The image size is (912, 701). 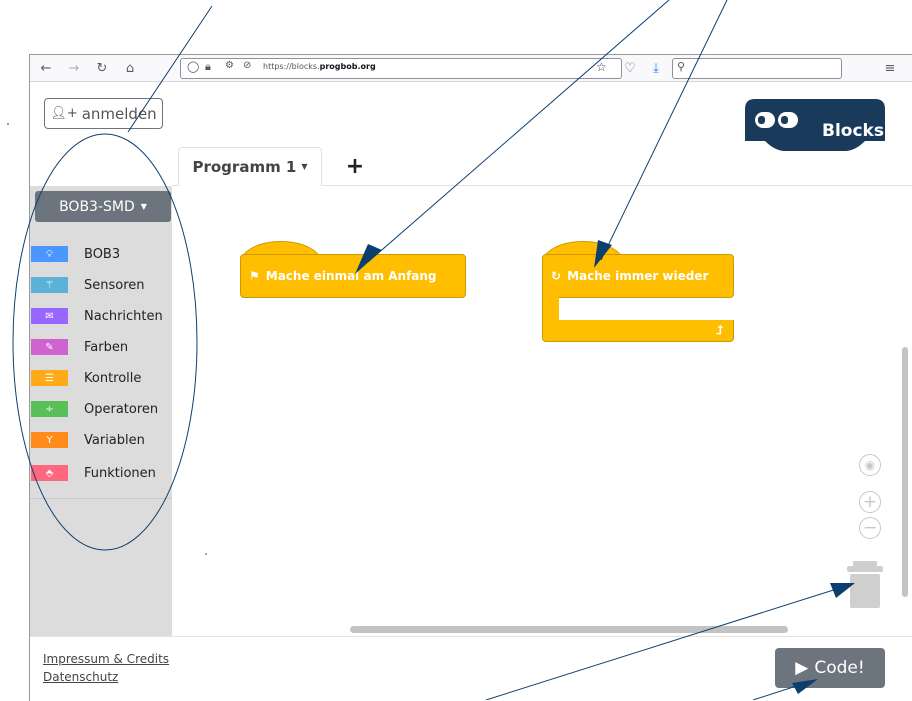 What do you see at coordinates (569, 629) in the screenshot?
I see `horizontal-scrollbar` at bounding box center [569, 629].